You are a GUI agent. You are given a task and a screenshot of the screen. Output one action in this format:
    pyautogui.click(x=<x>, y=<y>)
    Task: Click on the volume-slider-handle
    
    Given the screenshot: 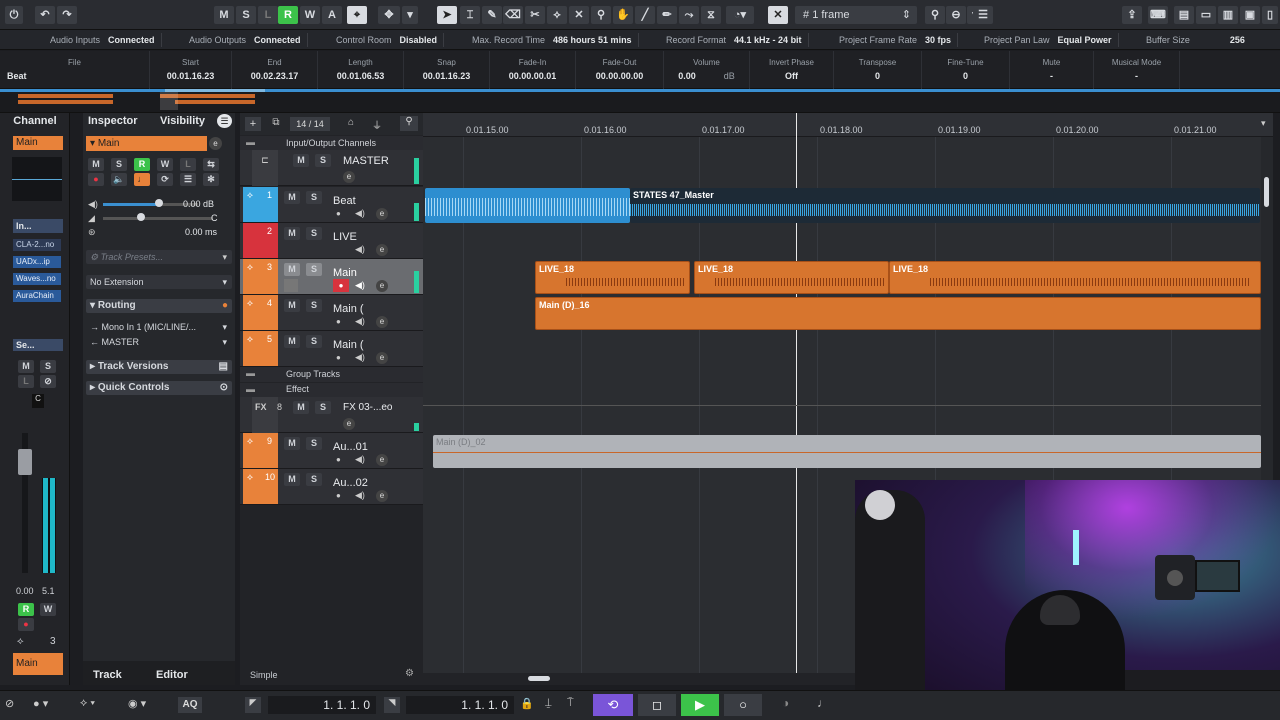 What is the action you would take?
    pyautogui.click(x=159, y=203)
    